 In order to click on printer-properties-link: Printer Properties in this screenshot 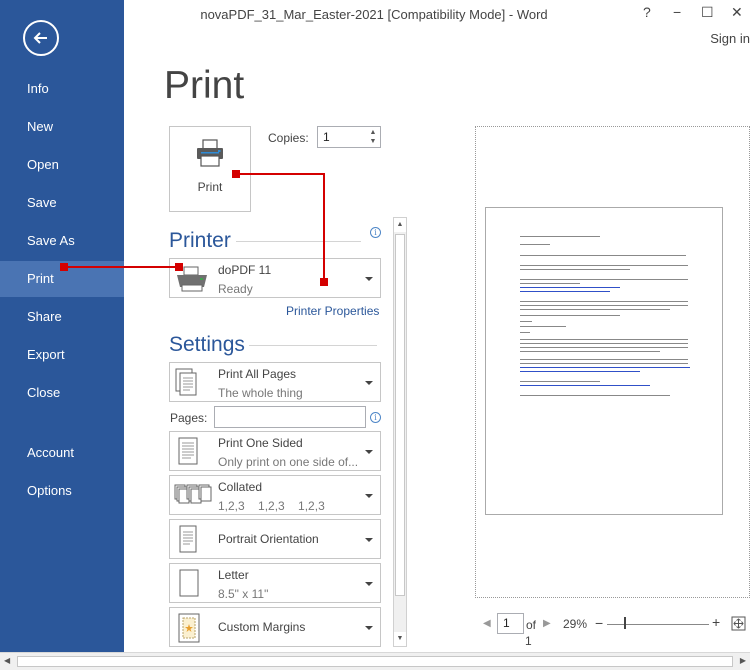, I will do `click(332, 311)`.